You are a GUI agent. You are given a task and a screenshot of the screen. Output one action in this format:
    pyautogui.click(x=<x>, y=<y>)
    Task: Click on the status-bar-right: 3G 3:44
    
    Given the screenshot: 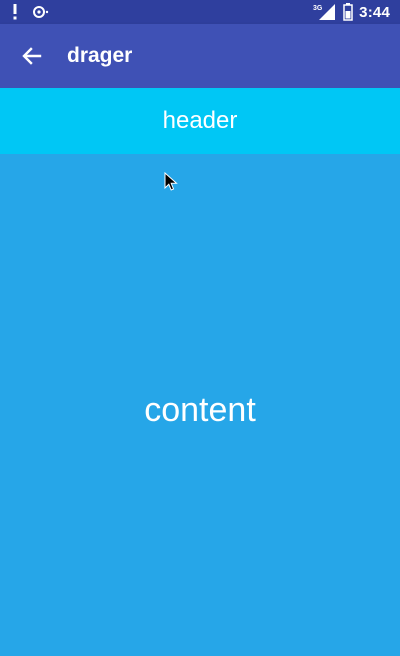 What is the action you would take?
    pyautogui.click(x=351, y=12)
    